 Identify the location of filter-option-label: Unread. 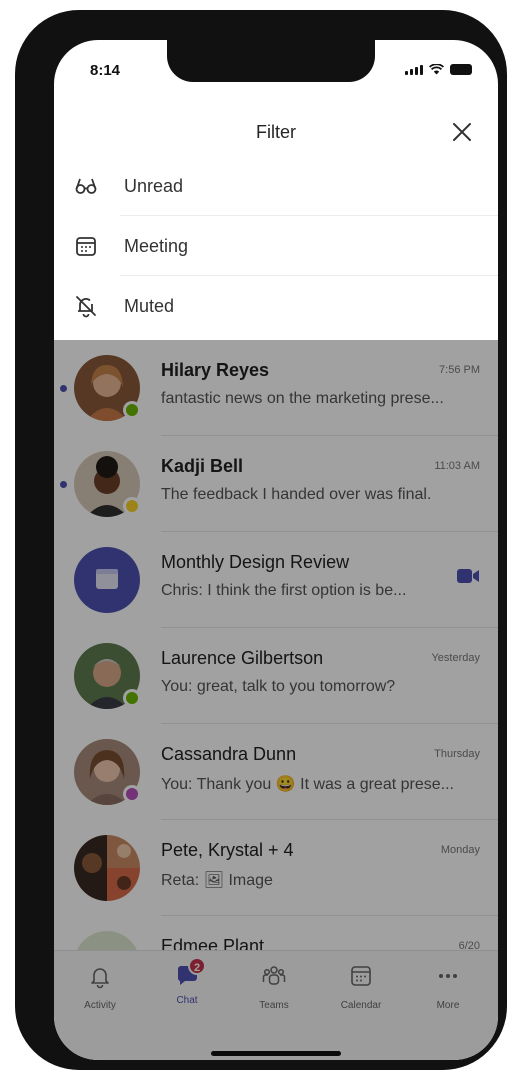
(154, 186).